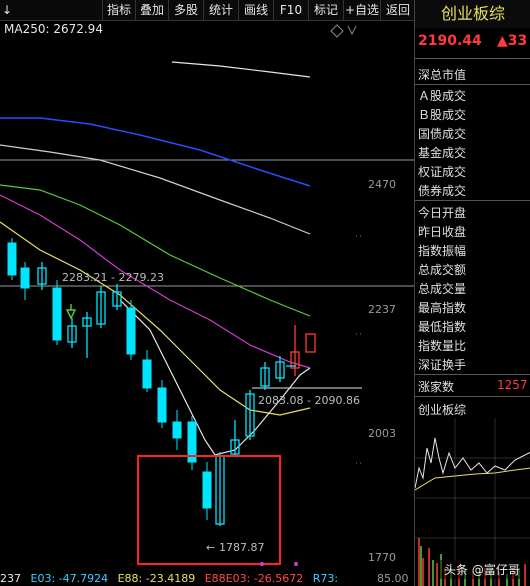 This screenshot has height=586, width=530. Describe the element at coordinates (442, 190) in the screenshot. I see `menu-item-bond-volume: 债券成交` at that location.